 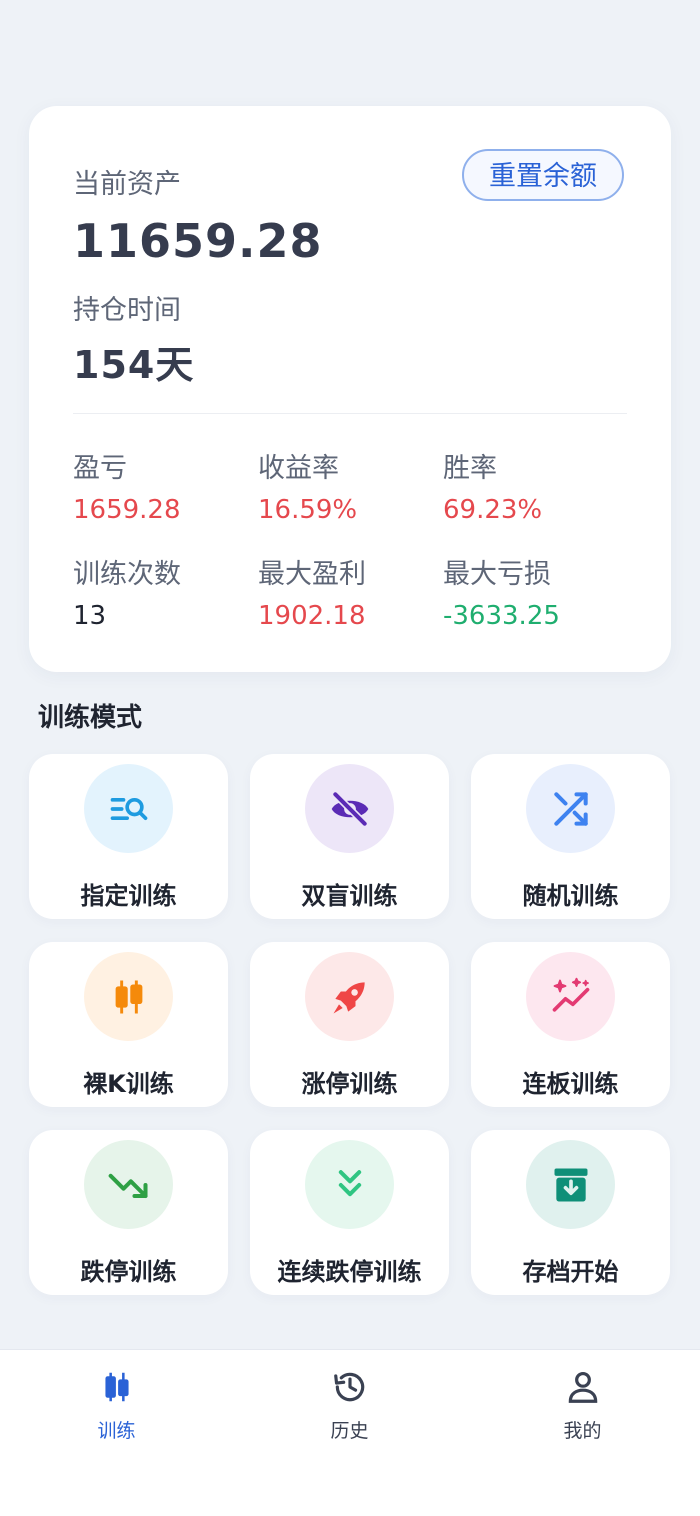 I want to click on stat-label: 最大亏损, so click(x=497, y=574).